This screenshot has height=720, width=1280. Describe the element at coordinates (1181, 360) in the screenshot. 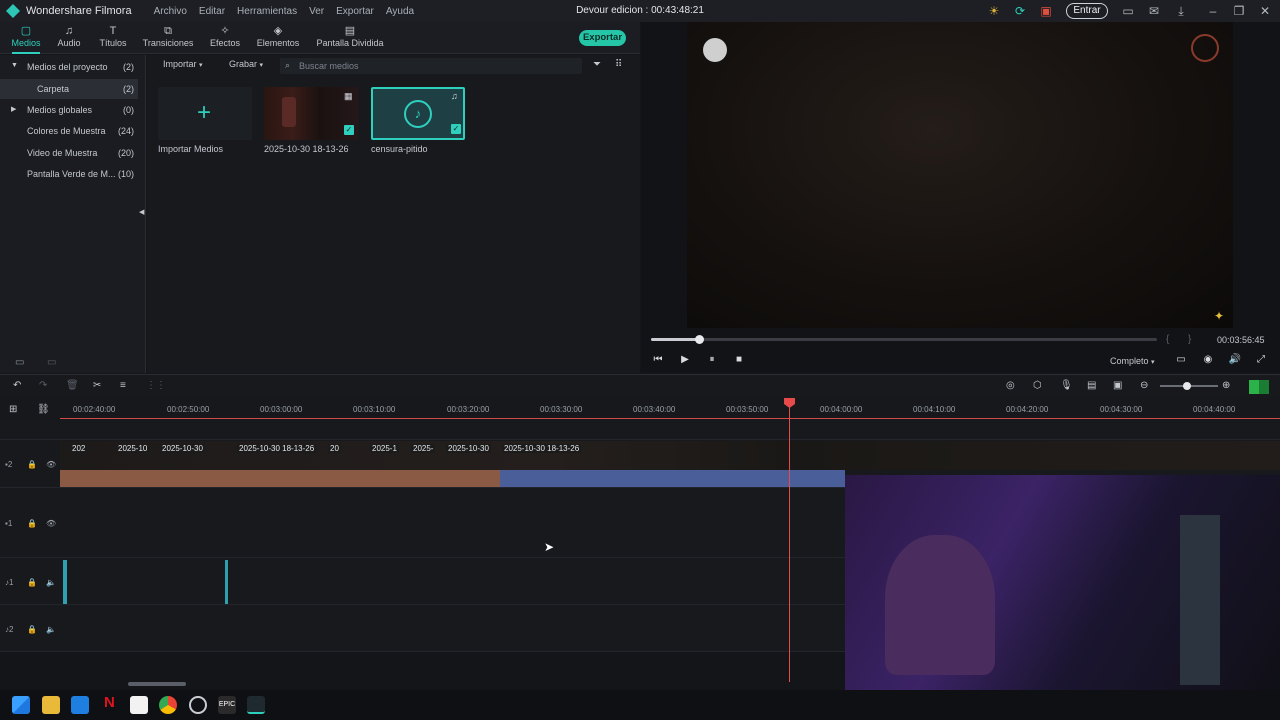

I see `monitor-icon: ▭` at that location.